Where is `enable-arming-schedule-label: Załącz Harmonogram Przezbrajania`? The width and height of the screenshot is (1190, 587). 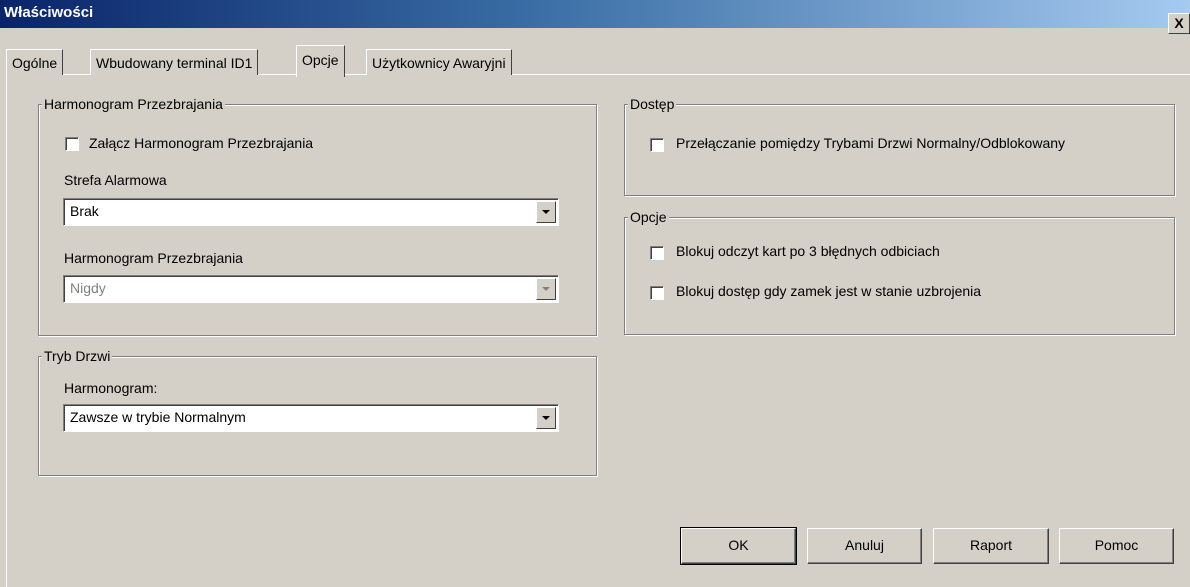 enable-arming-schedule-label: Załącz Harmonogram Przezbrajania is located at coordinates (201, 143).